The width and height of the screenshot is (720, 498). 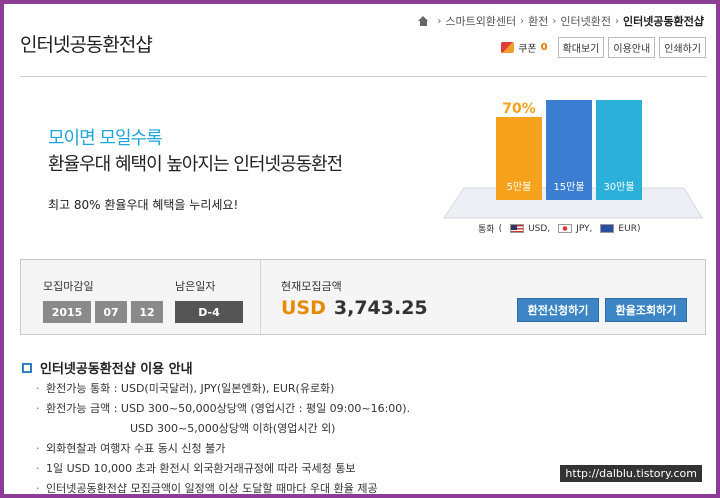 What do you see at coordinates (195, 286) in the screenshot?
I see `remaining-label: 남은일자` at bounding box center [195, 286].